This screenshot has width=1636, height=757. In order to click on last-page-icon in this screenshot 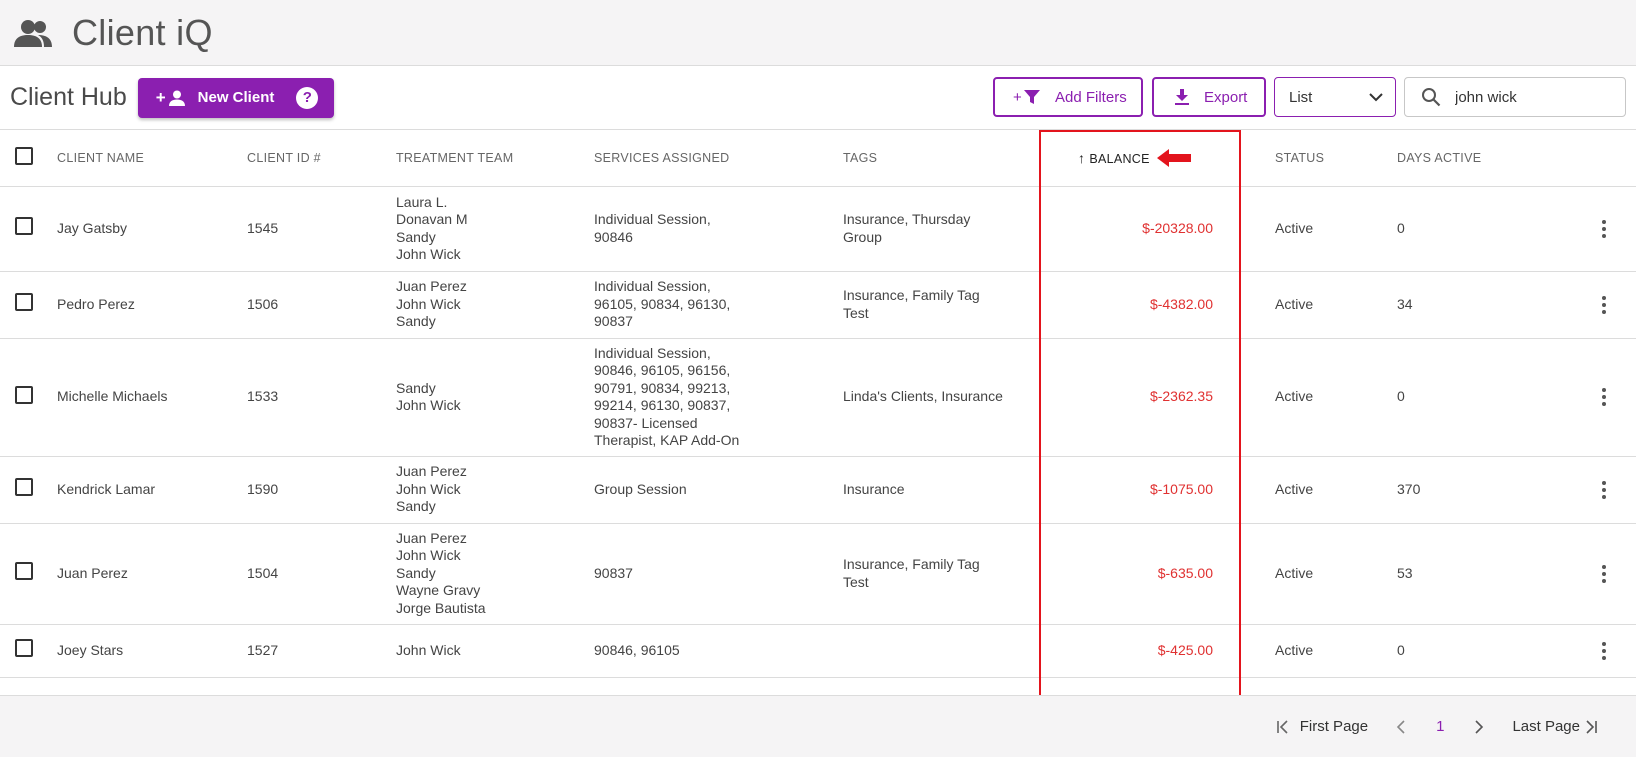, I will do `click(1591, 726)`.